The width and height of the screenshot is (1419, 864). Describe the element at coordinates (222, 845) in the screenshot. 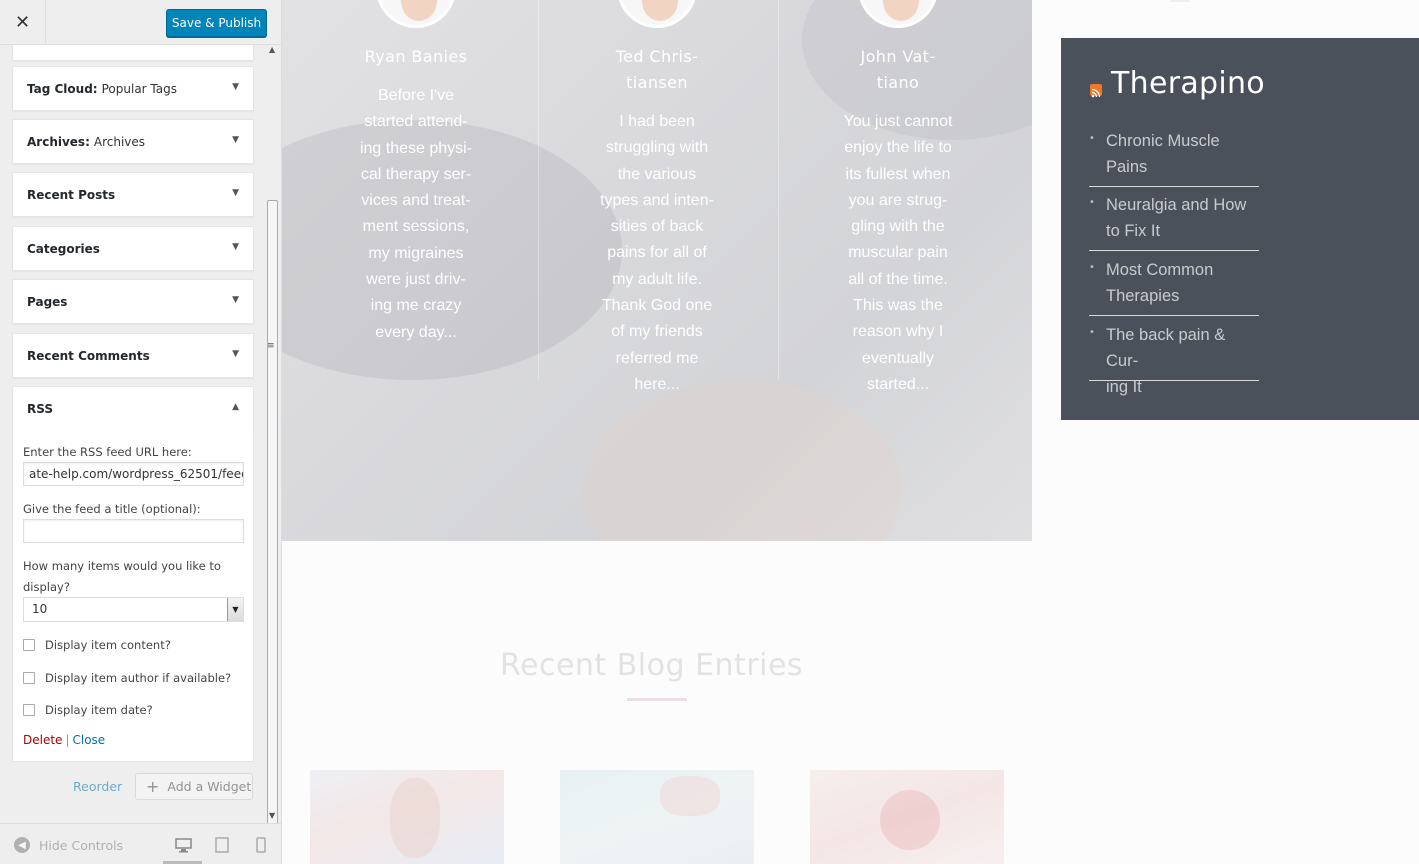

I see `tablet-preview-icon` at that location.